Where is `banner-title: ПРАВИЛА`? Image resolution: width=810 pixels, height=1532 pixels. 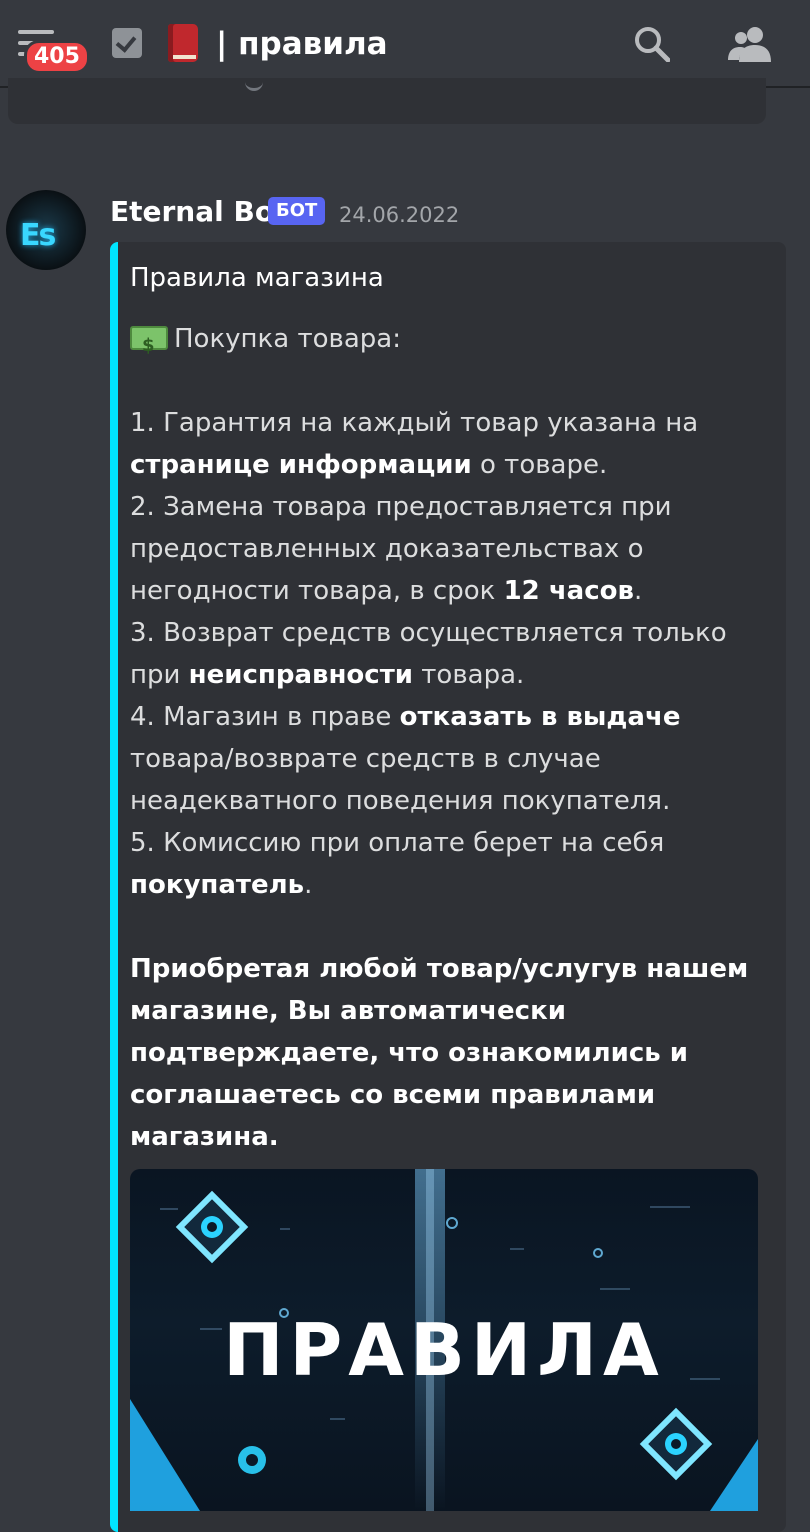
banner-title: ПРАВИЛА is located at coordinates (443, 1350).